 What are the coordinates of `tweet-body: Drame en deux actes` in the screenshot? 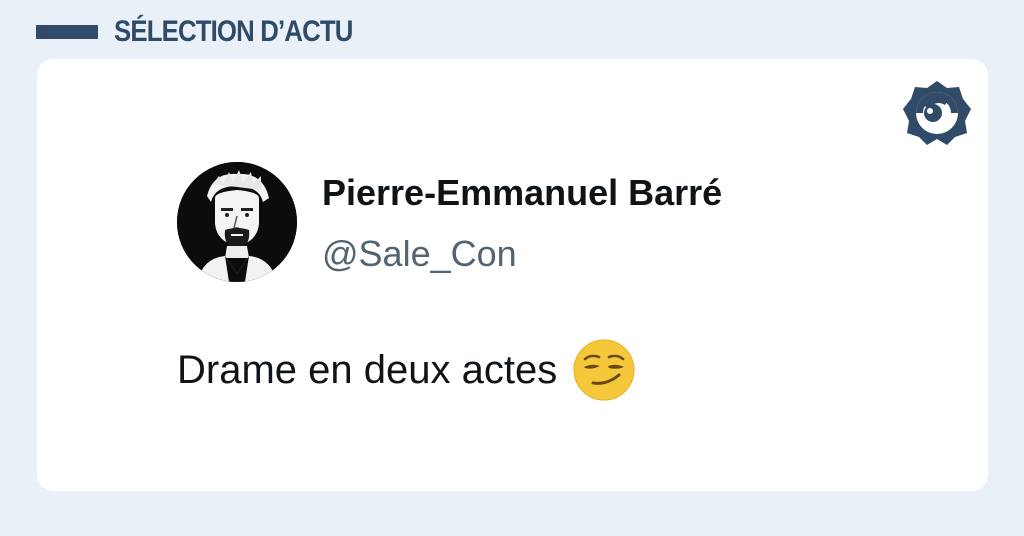 It's located at (406, 370).